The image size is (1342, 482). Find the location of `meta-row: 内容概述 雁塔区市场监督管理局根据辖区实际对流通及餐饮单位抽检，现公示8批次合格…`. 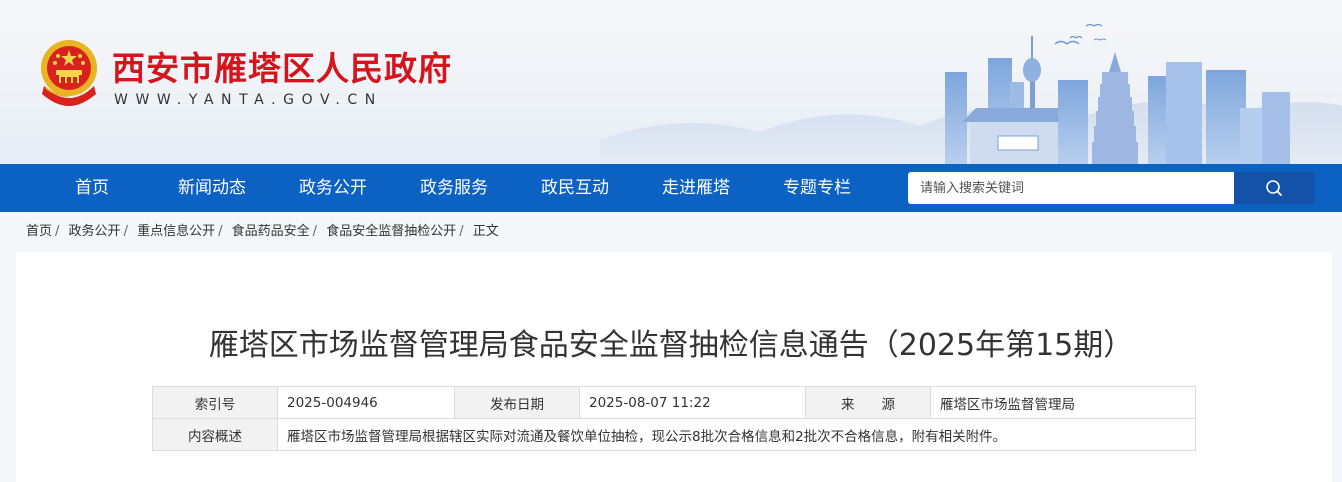

meta-row: 内容概述 雁塔区市场监督管理局根据辖区实际对流通及餐饮单位抽检，现公示8批次合格… is located at coordinates (674, 434).